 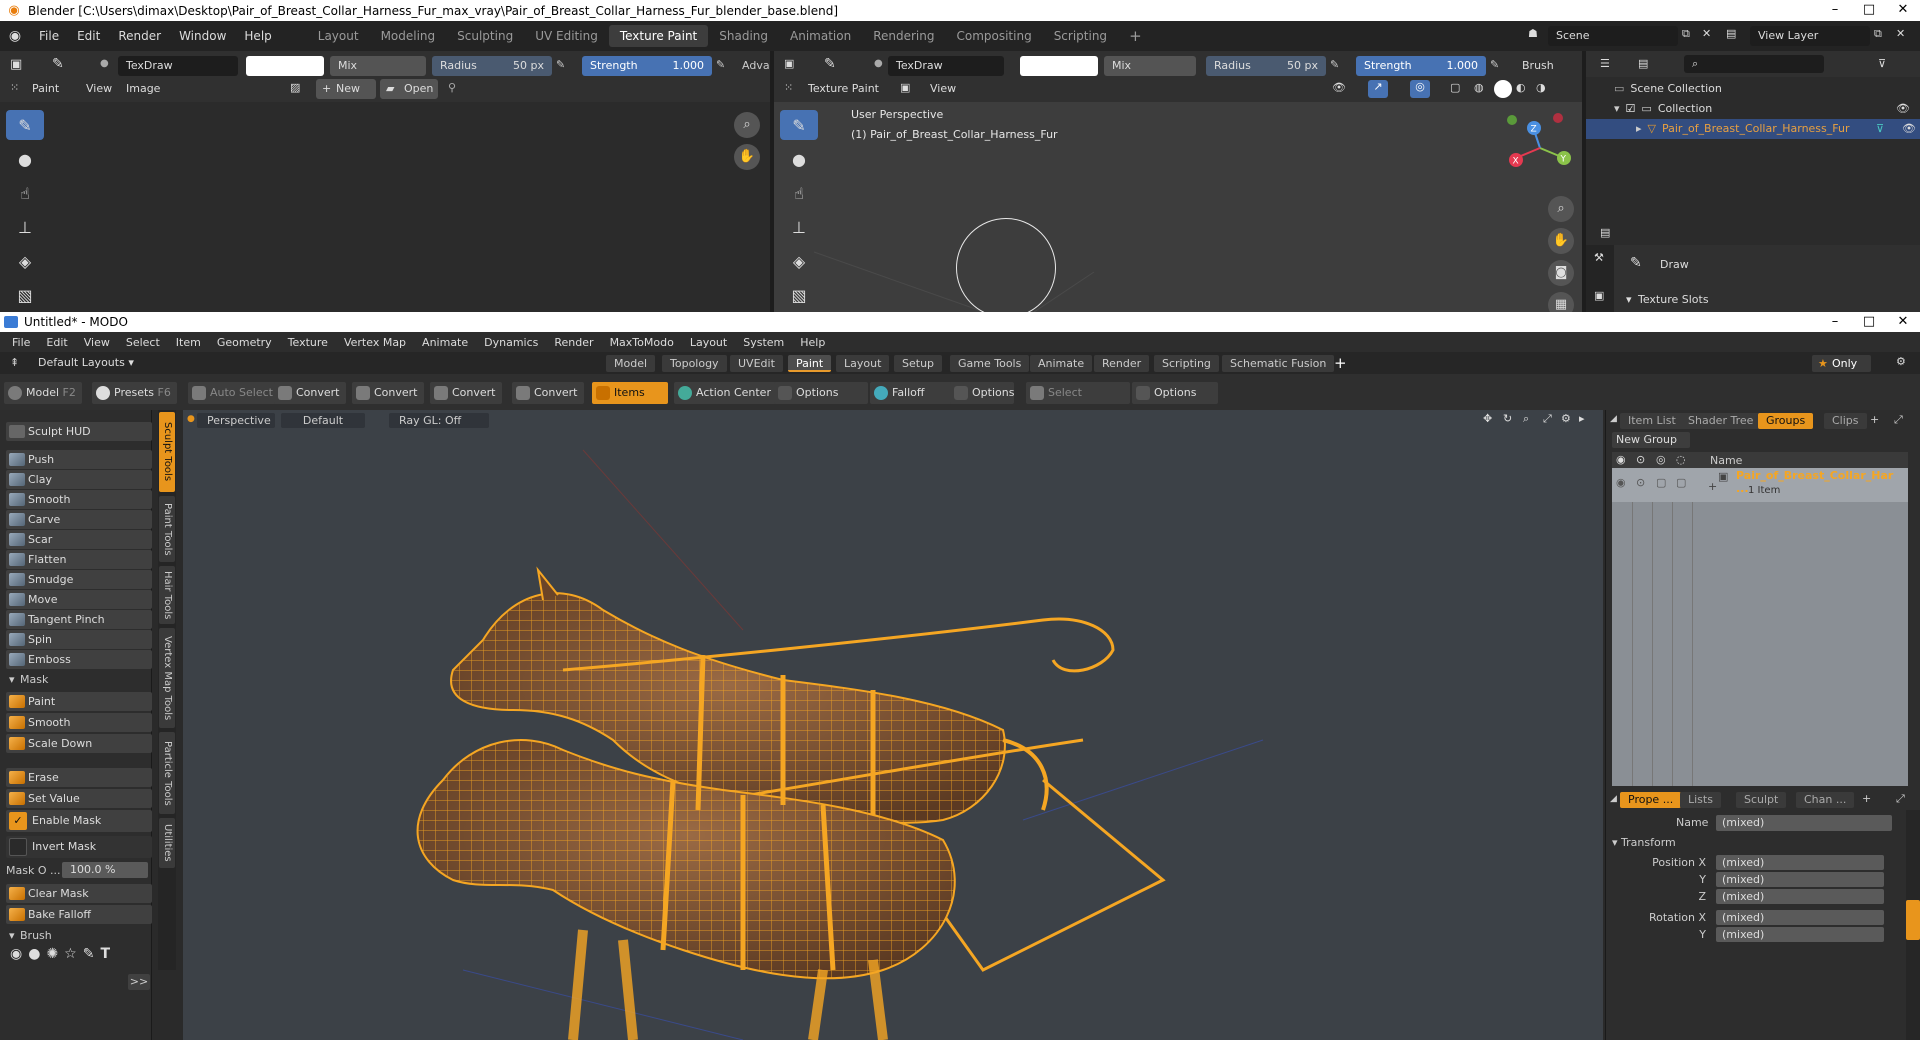 What do you see at coordinates (79, 479) in the screenshot?
I see `tool-clay: Clay` at bounding box center [79, 479].